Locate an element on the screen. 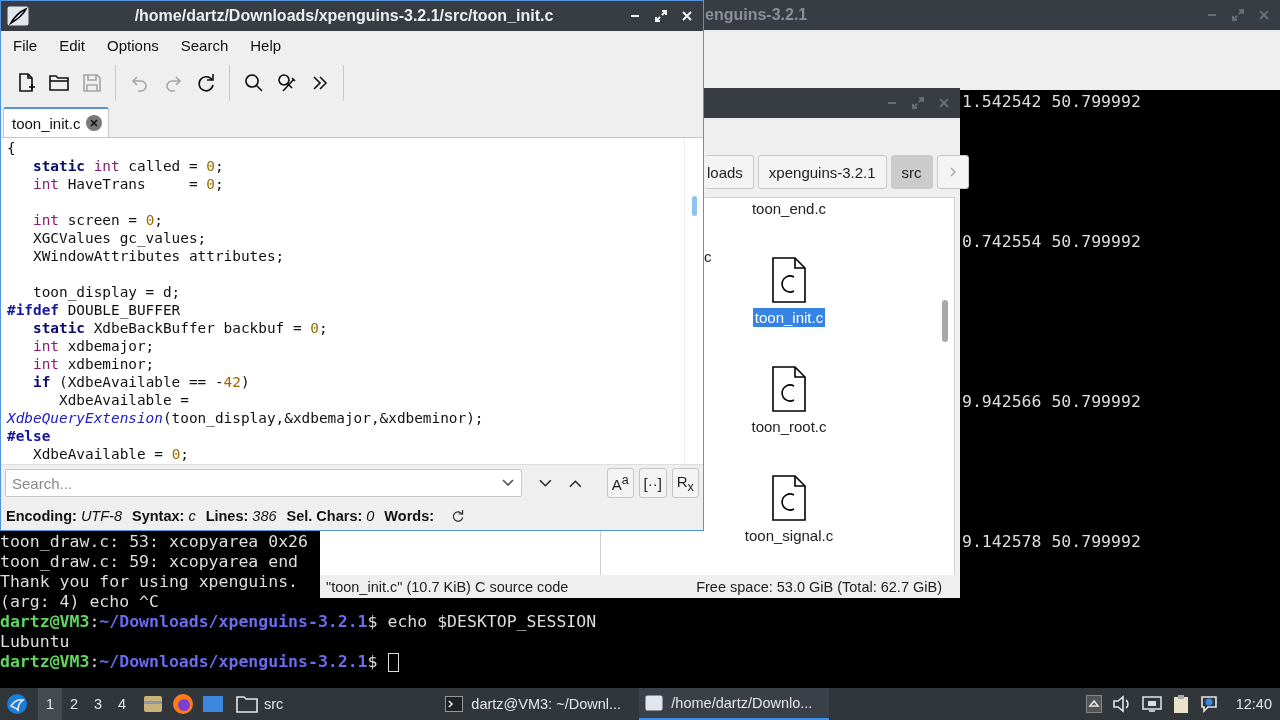 The width and height of the screenshot is (1280, 720). search-option-button: [··] is located at coordinates (653, 483).